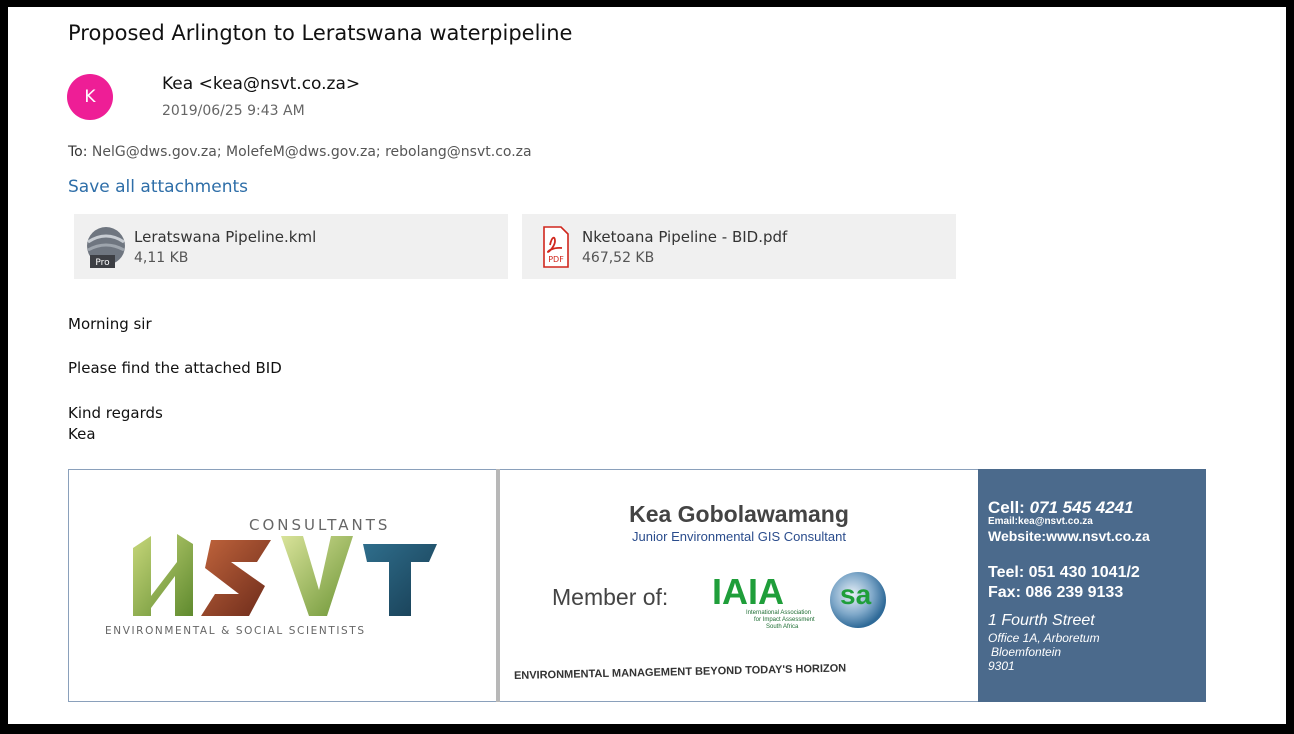  I want to click on body-greeting: Morning sir, so click(110, 324).